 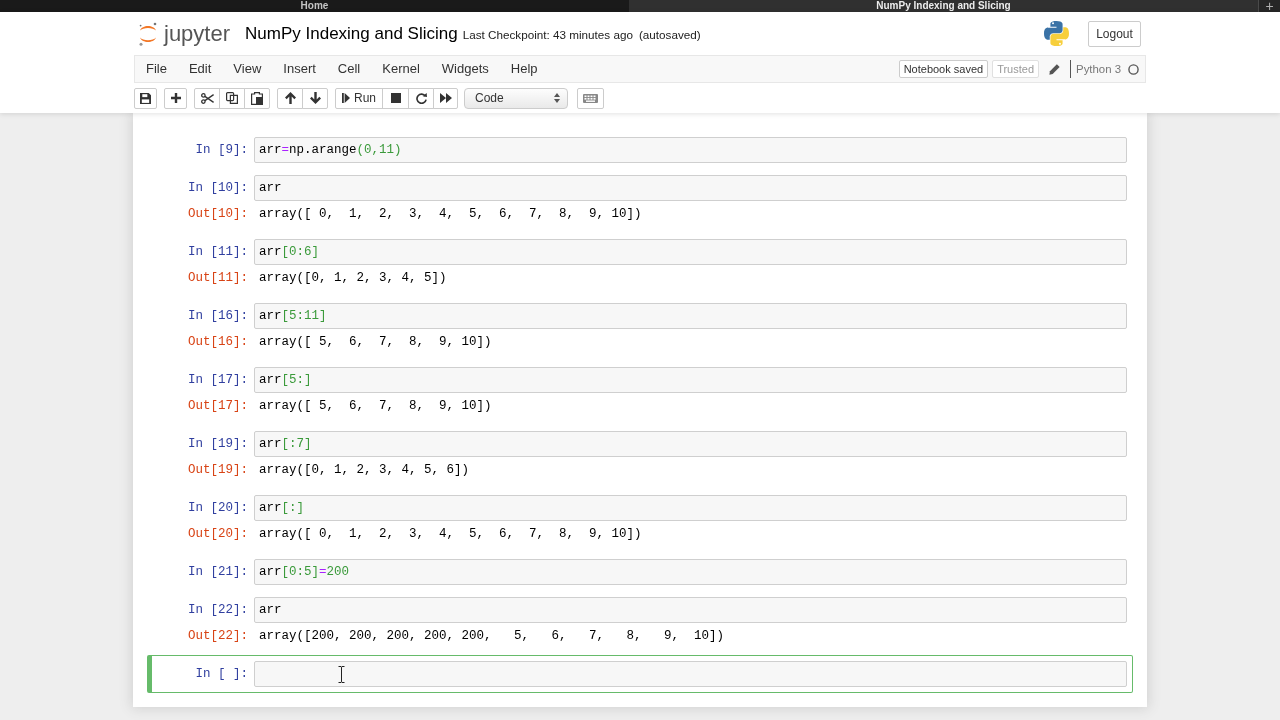 What do you see at coordinates (690, 252) in the screenshot?
I see `code-editor: arr[0:6]` at bounding box center [690, 252].